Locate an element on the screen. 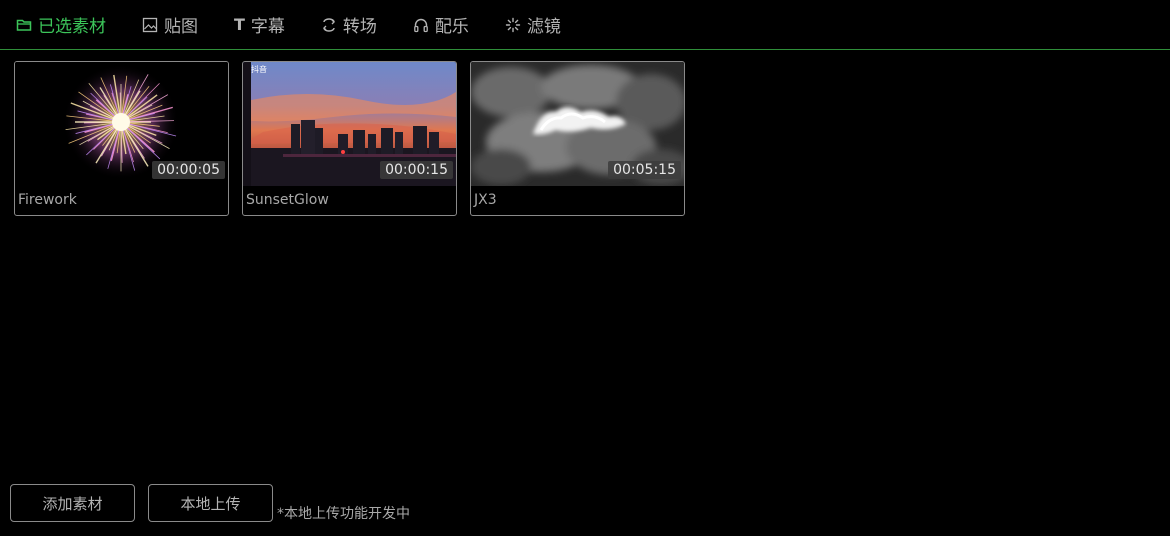 The image size is (1170, 536). tab-transitions: 转场 is located at coordinates (349, 25).